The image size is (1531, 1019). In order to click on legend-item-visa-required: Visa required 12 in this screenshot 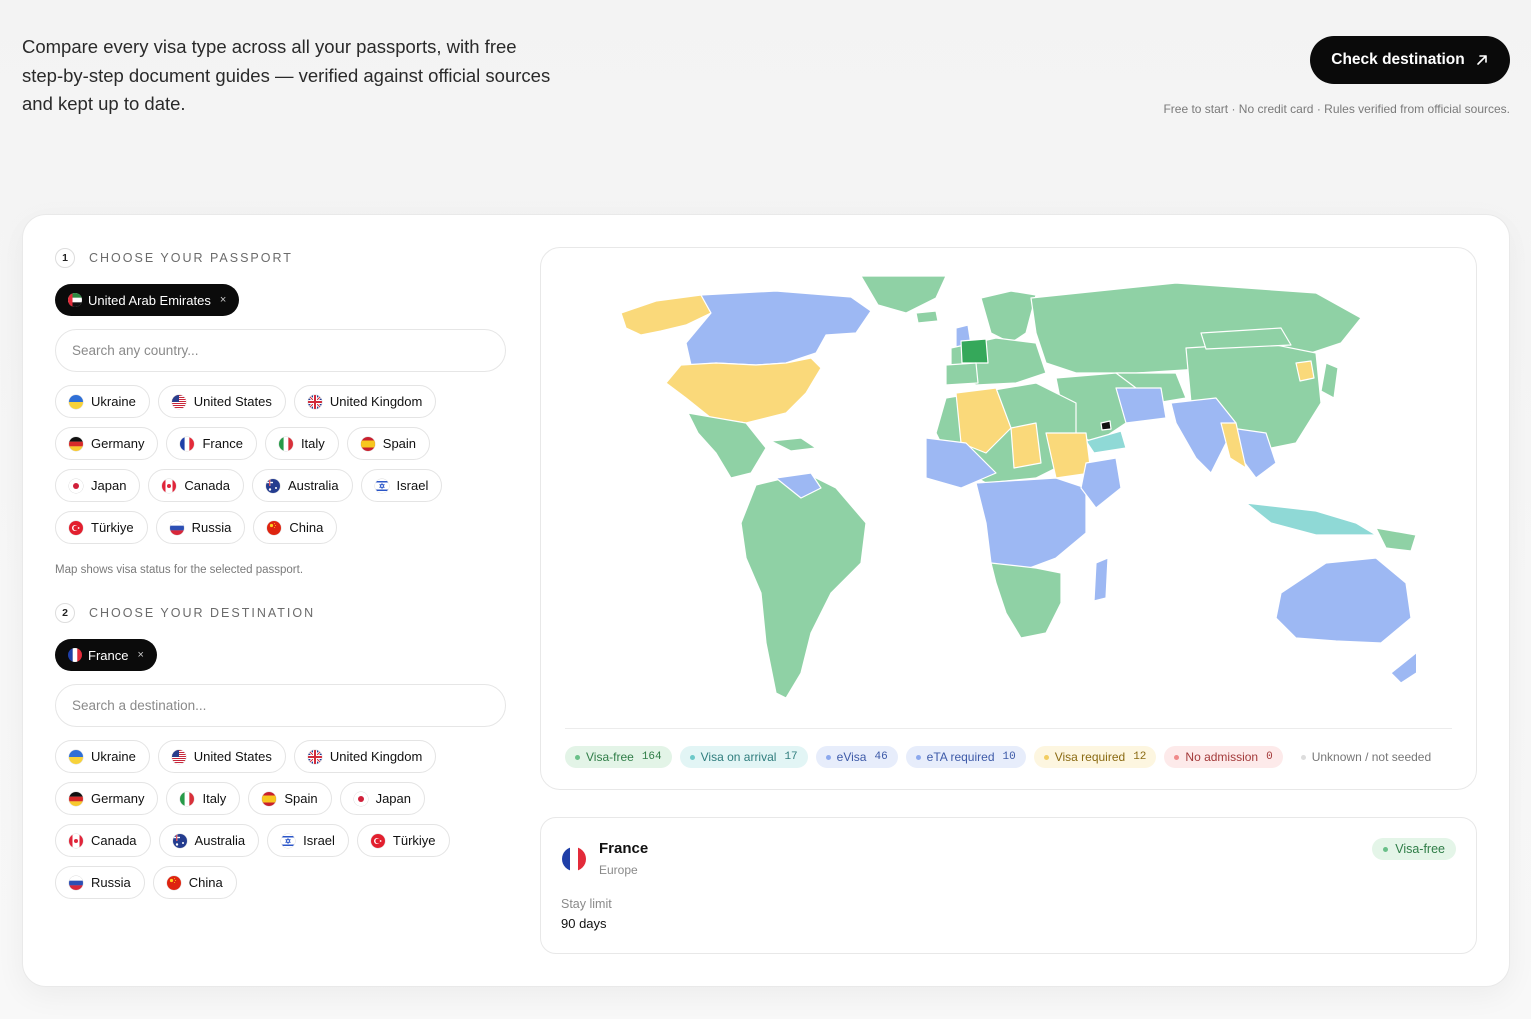, I will do `click(1095, 757)`.